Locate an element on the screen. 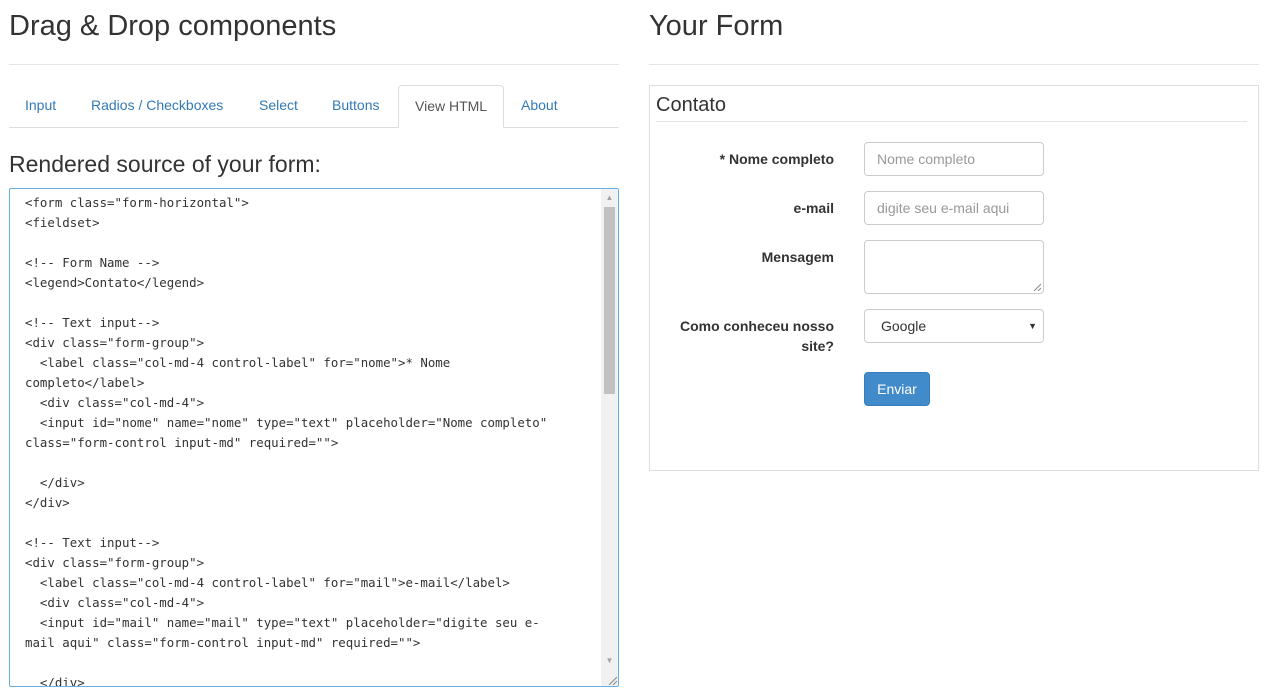  enviar-button: Enviar is located at coordinates (897, 389).